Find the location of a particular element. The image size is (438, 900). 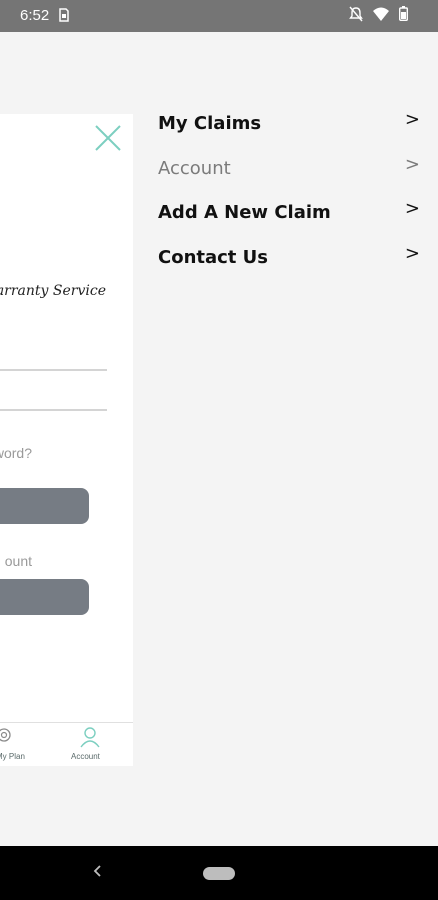

menu-item-contact-us: Contact Us > is located at coordinates (291, 260).